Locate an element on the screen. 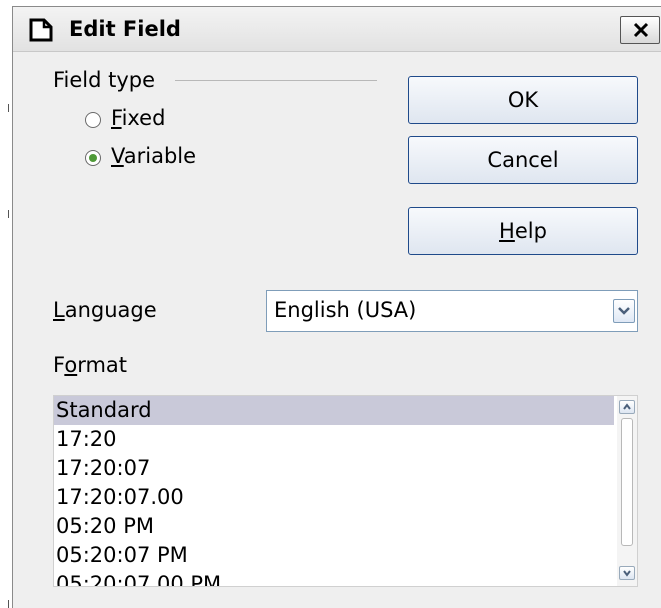  language-label: Language is located at coordinates (105, 310).